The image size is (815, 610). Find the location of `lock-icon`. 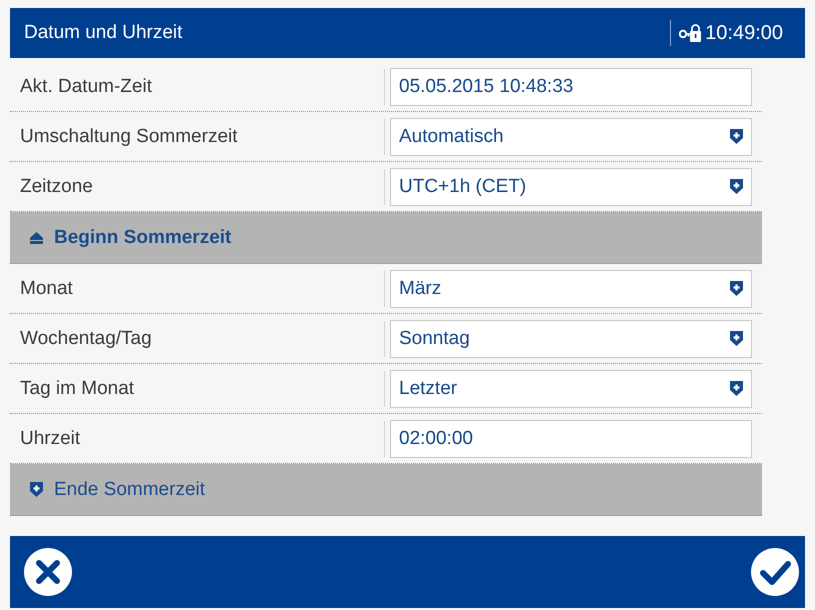

lock-icon is located at coordinates (690, 33).